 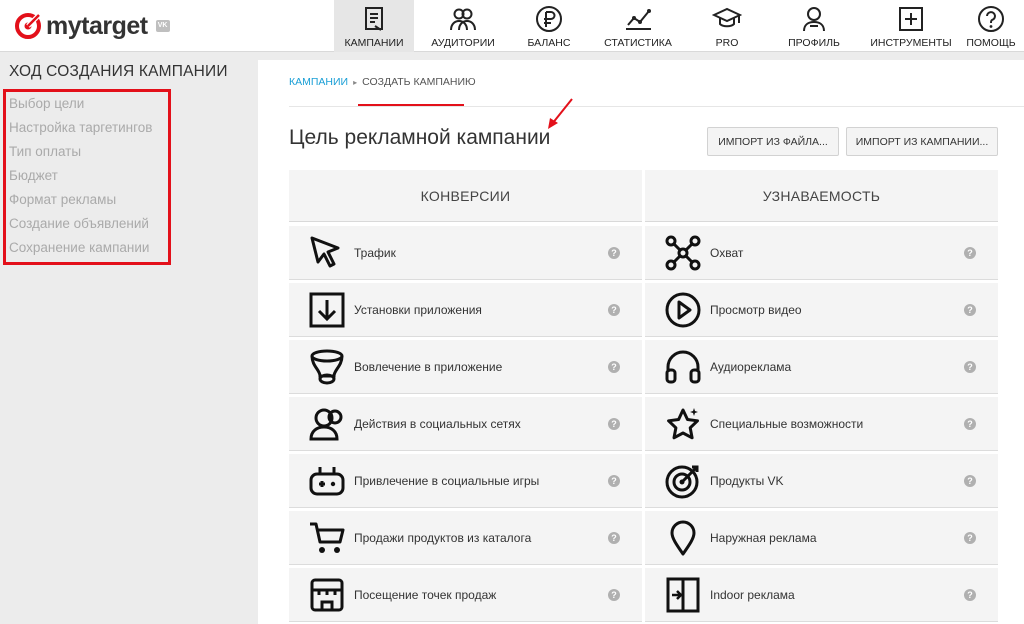 What do you see at coordinates (425, 594) in the screenshot?
I see `goal-label: Посещение точек продаж` at bounding box center [425, 594].